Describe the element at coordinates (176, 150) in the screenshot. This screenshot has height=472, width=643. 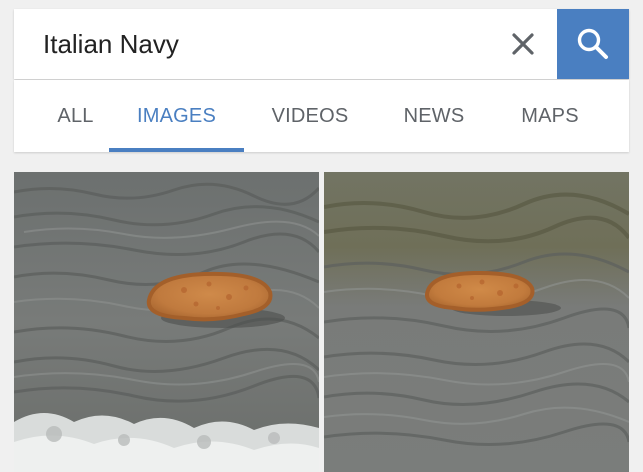
I see `active-tab-indicator` at that location.